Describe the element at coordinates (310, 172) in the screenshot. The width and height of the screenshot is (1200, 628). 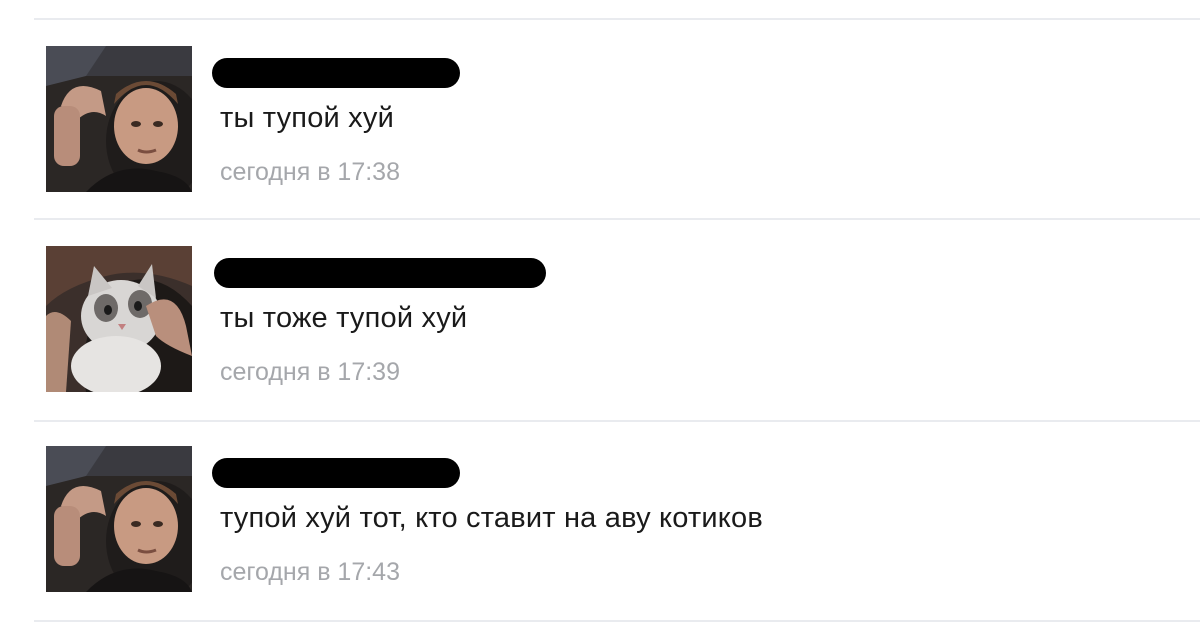
I see `message-timestamp: сегодня в 17:38` at that location.